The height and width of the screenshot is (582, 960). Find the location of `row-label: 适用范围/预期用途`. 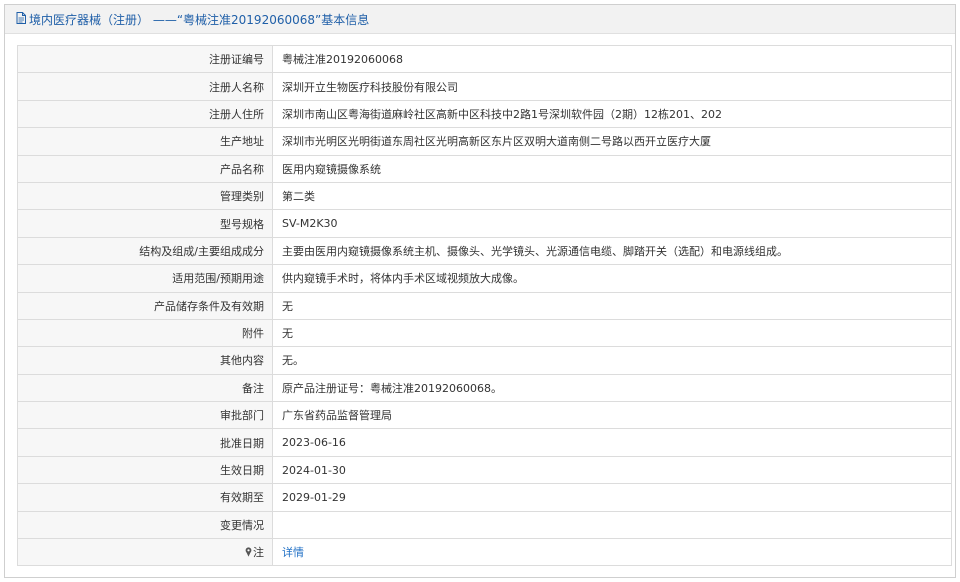

row-label: 适用范围/预期用途 is located at coordinates (145, 278).